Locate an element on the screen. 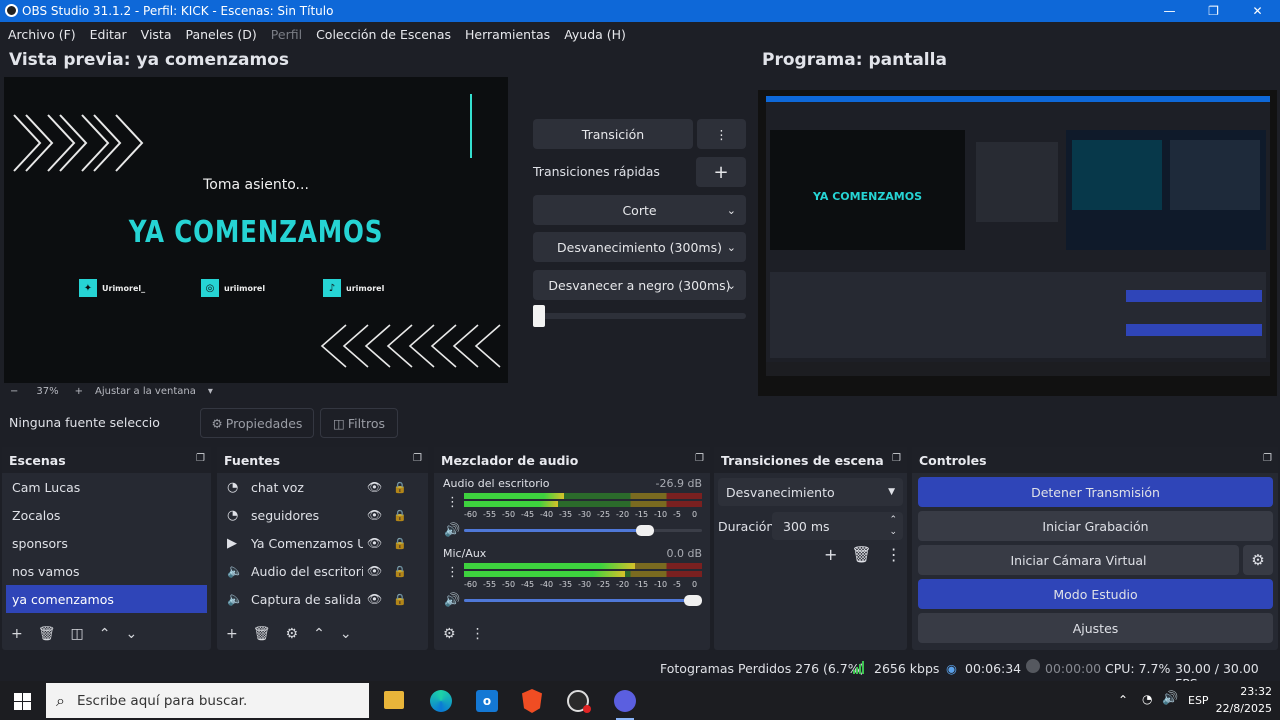 This screenshot has height=720, width=1280. zoom-level: 37% is located at coordinates (47, 391).